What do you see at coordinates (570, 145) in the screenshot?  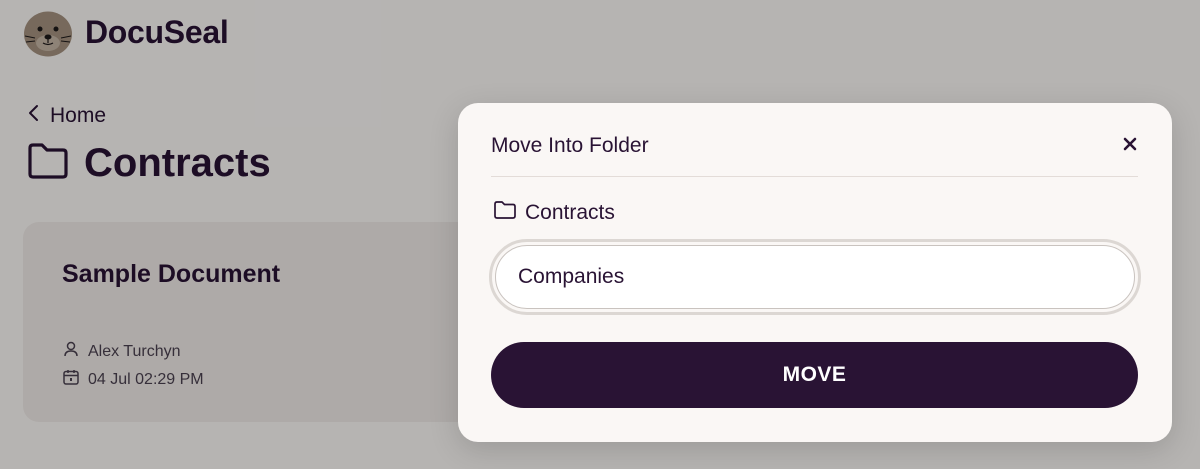 I see `modal-title: Move Into Folder` at bounding box center [570, 145].